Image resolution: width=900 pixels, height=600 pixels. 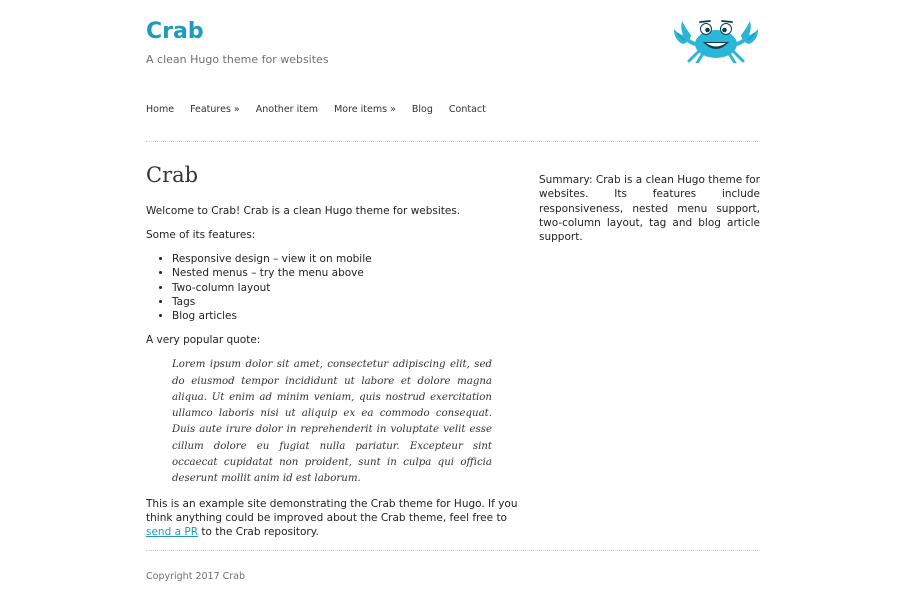 What do you see at coordinates (258, 532) in the screenshot?
I see `closing-text-end: to the Crab repository.` at bounding box center [258, 532].